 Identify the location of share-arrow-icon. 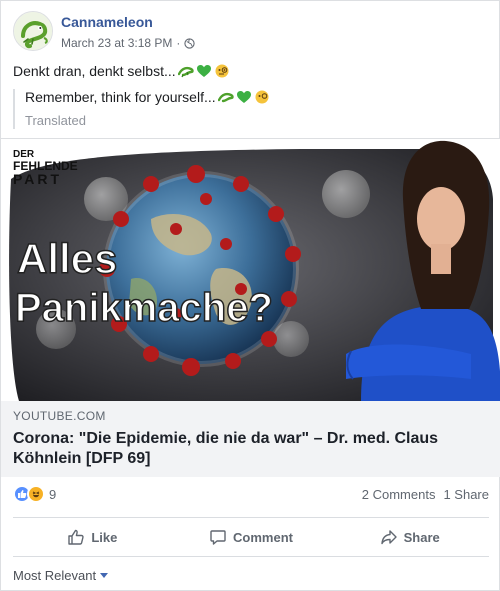
(388, 537).